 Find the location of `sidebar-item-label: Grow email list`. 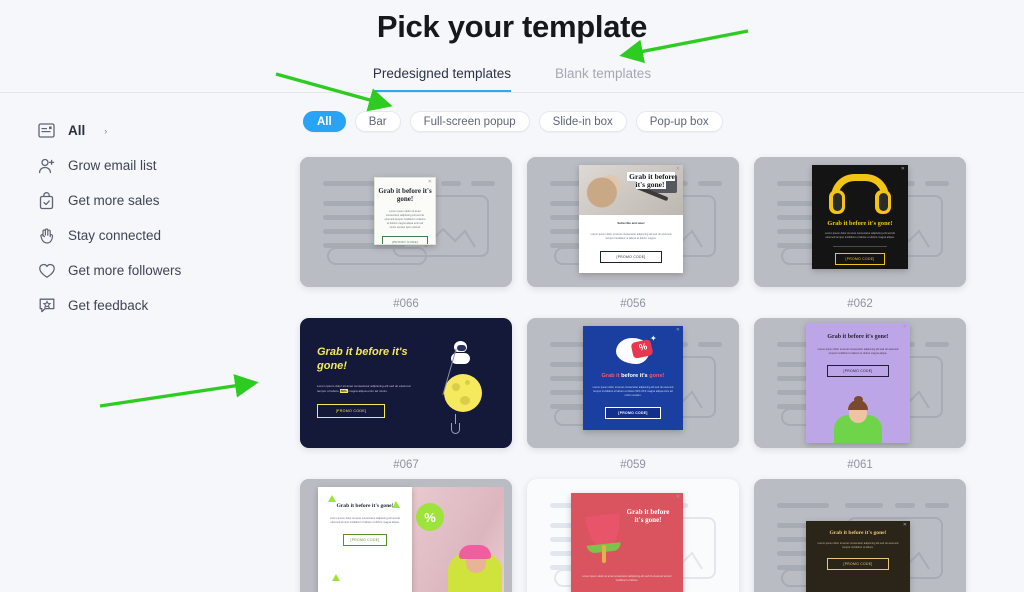

sidebar-item-label: Grow email list is located at coordinates (112, 165).